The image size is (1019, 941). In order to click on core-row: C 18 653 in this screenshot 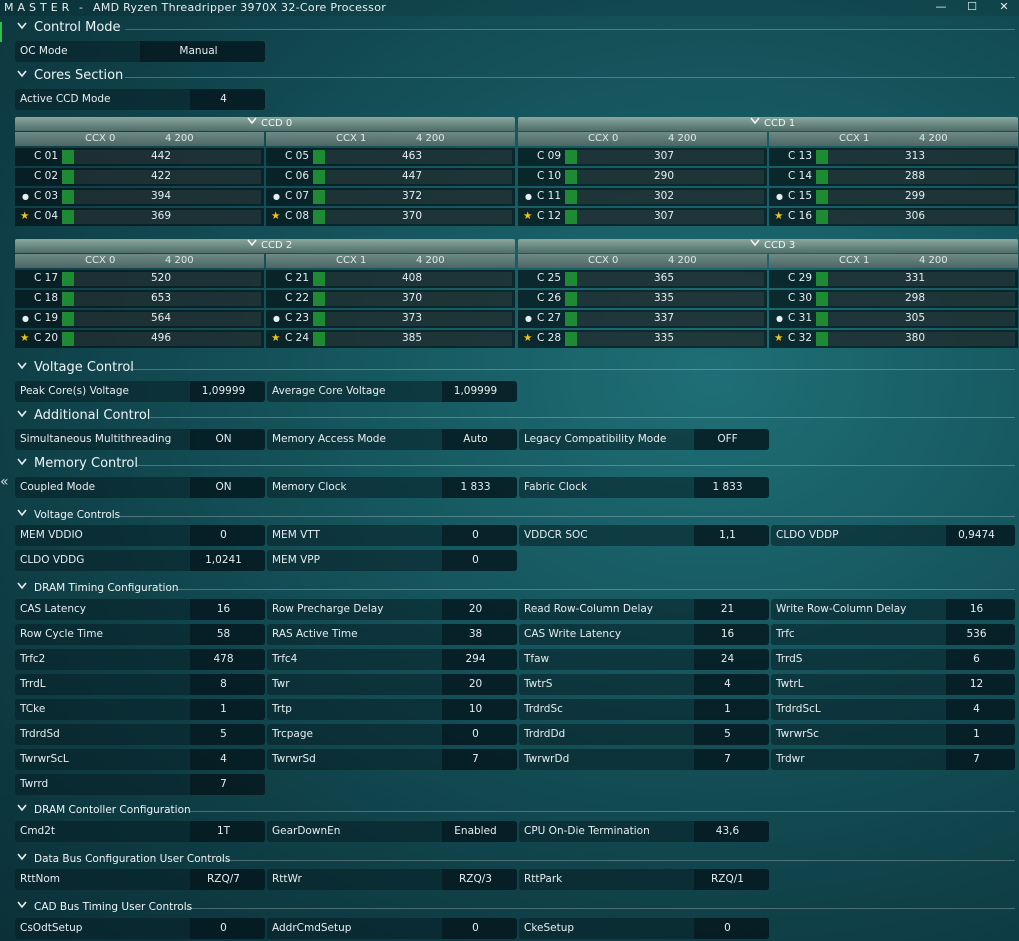, I will do `click(139, 299)`.